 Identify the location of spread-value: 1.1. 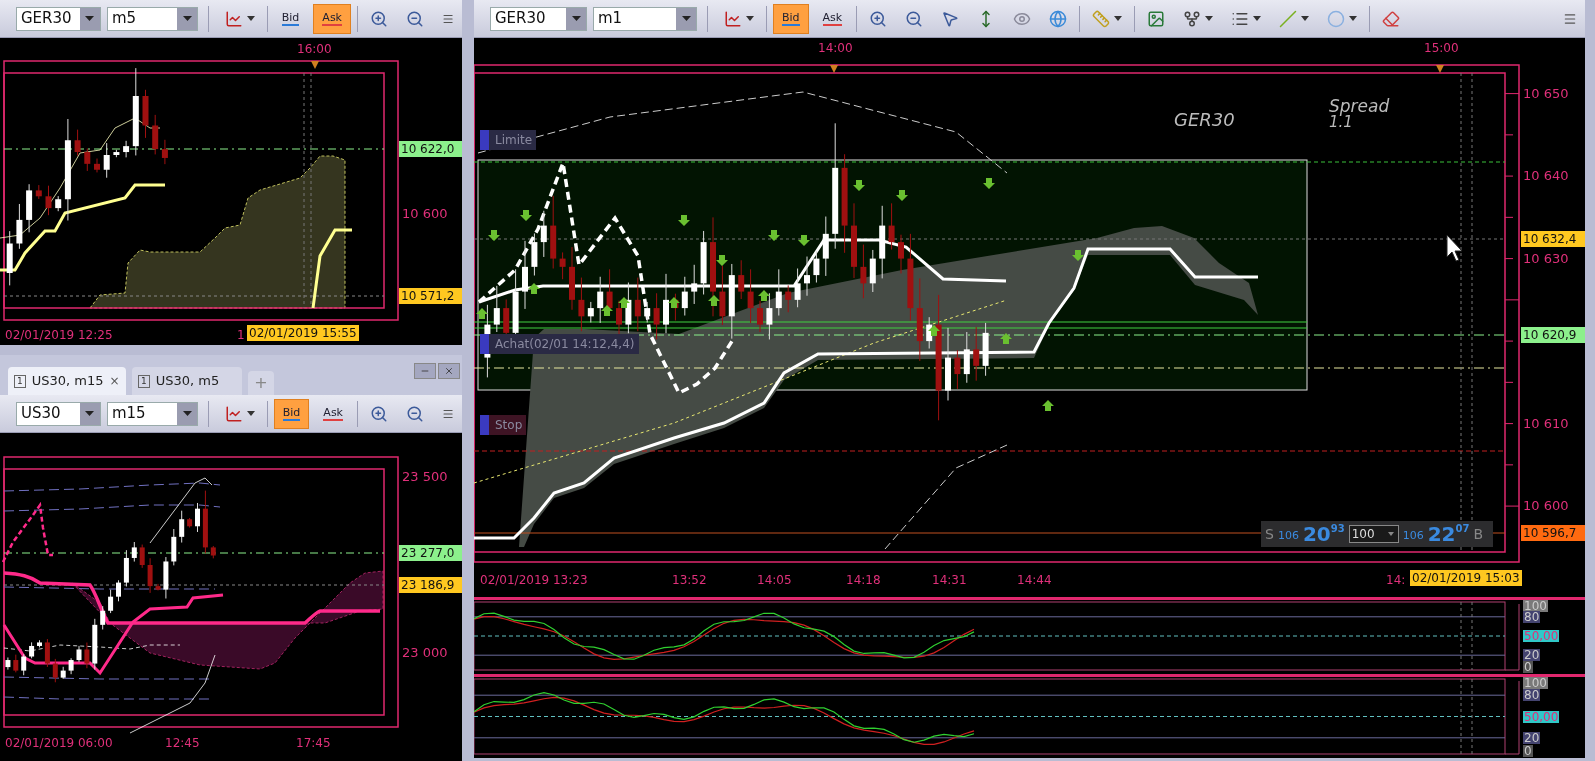
(1341, 122).